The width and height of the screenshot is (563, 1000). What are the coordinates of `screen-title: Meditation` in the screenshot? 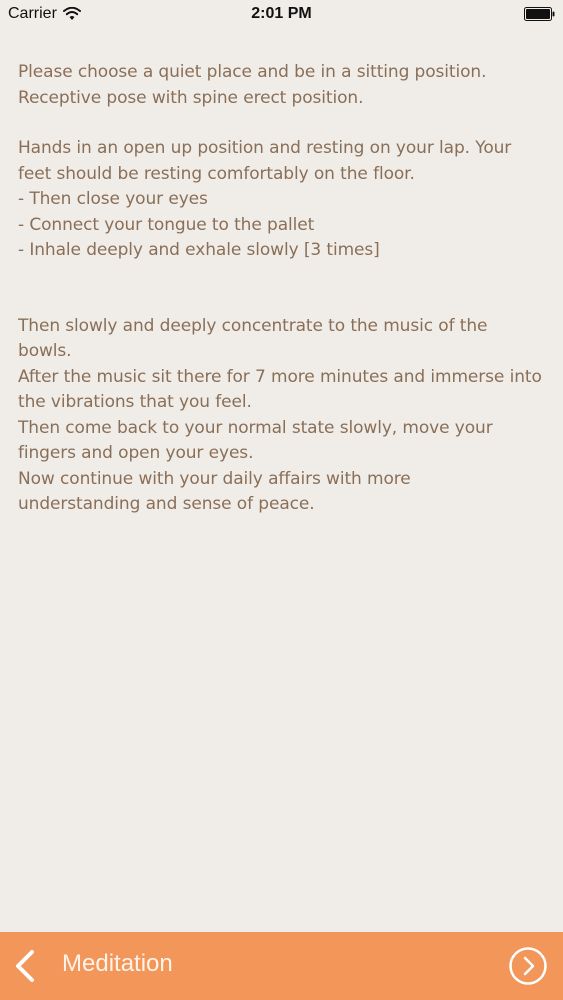 It's located at (117, 963).